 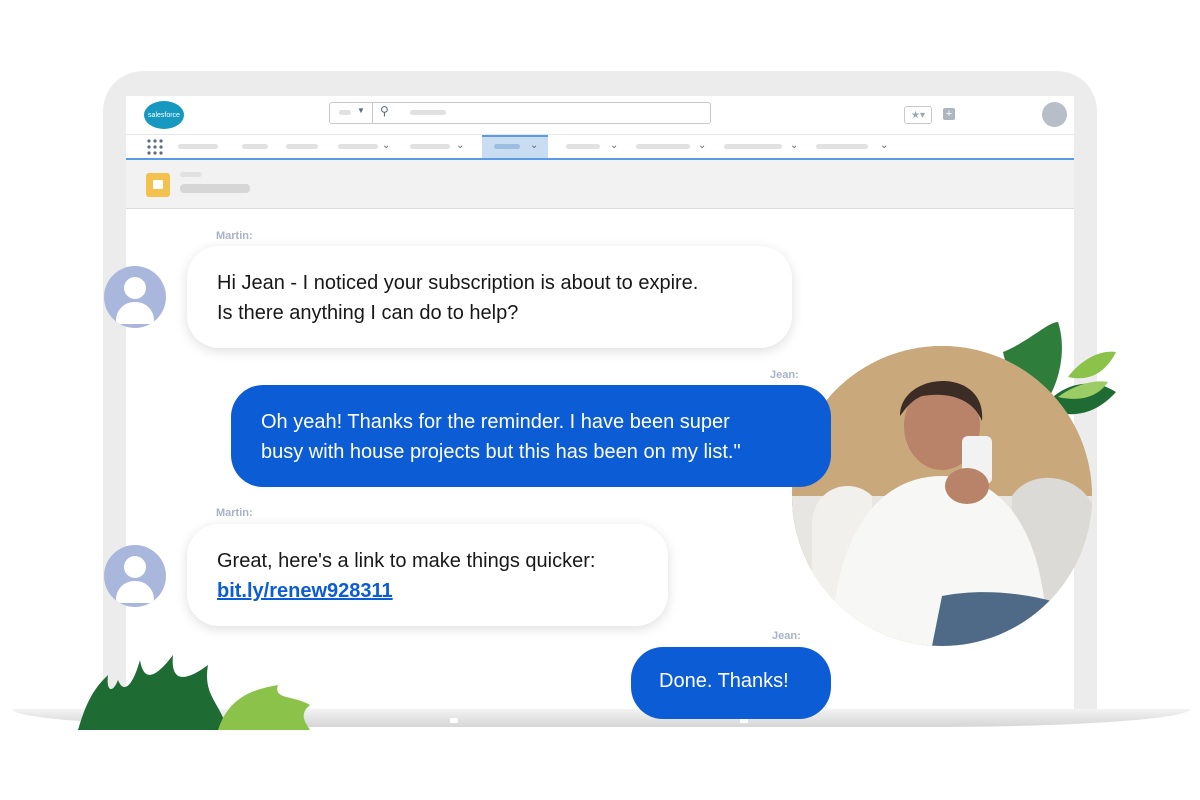 I want to click on app-name, so click(x=198, y=146).